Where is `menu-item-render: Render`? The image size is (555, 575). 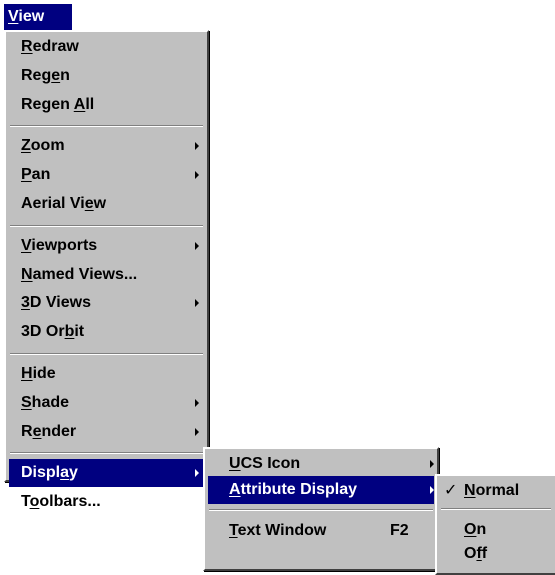 menu-item-render: Render is located at coordinates (106, 432).